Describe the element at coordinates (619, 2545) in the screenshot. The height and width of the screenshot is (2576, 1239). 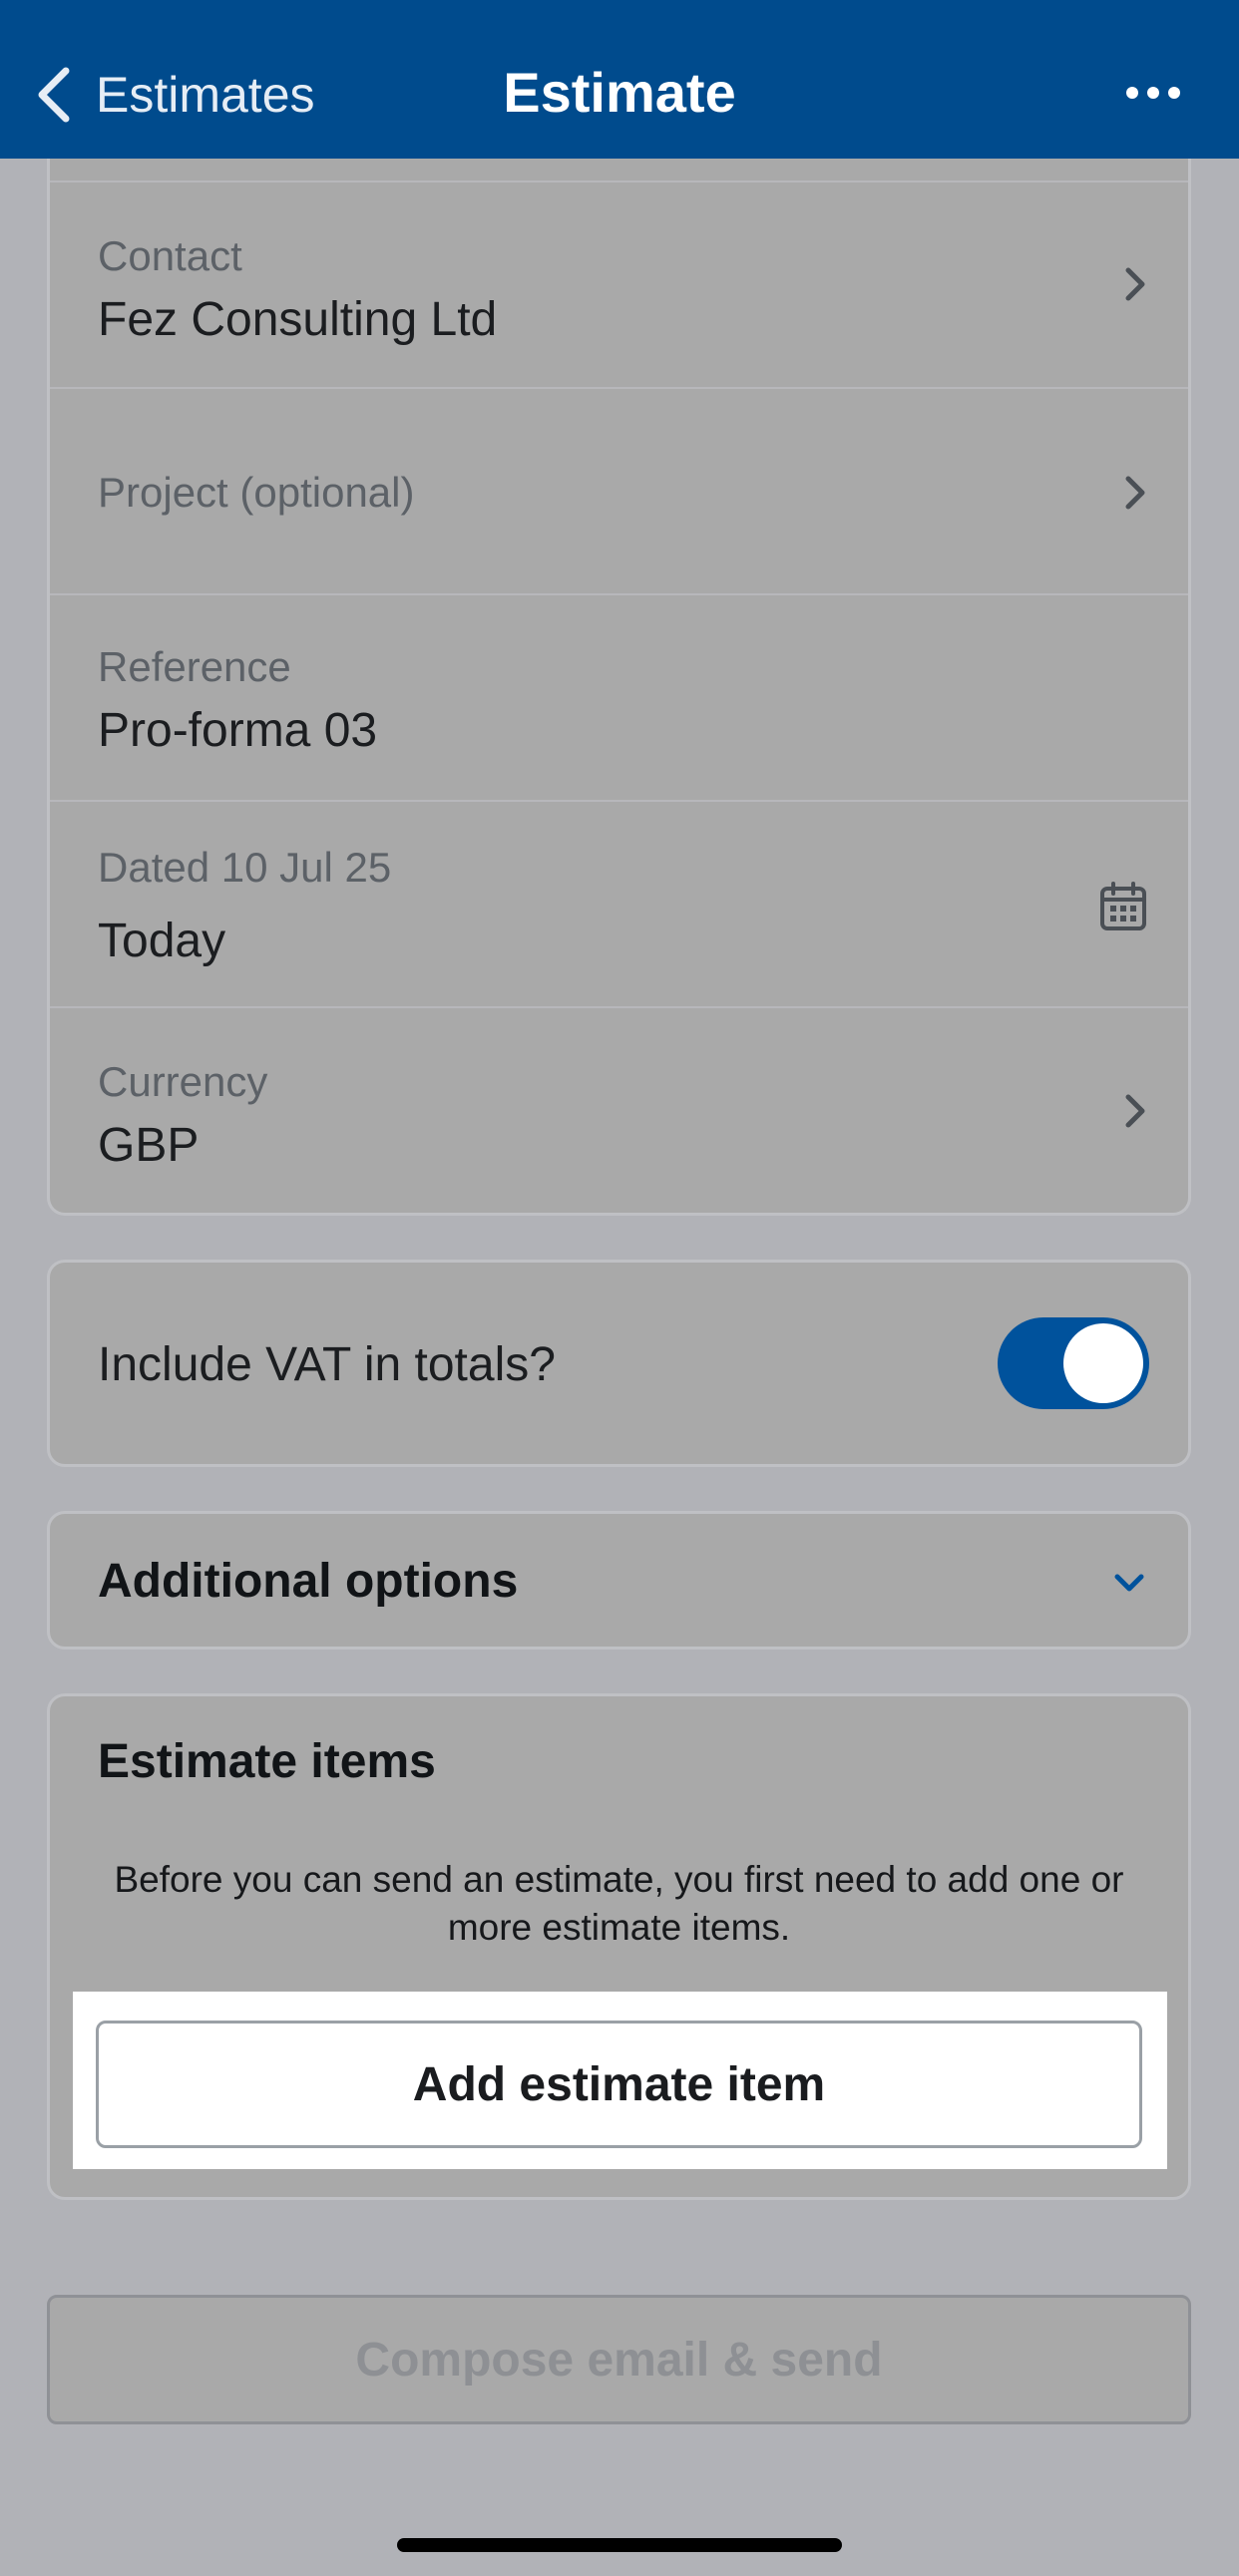
I see `home-indicator` at that location.